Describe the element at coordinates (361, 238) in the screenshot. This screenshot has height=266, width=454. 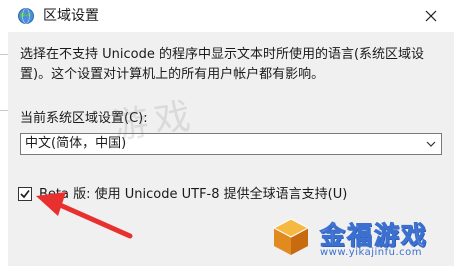
I see `site-logo: 金福游戏 www.yikajinfu.com` at that location.